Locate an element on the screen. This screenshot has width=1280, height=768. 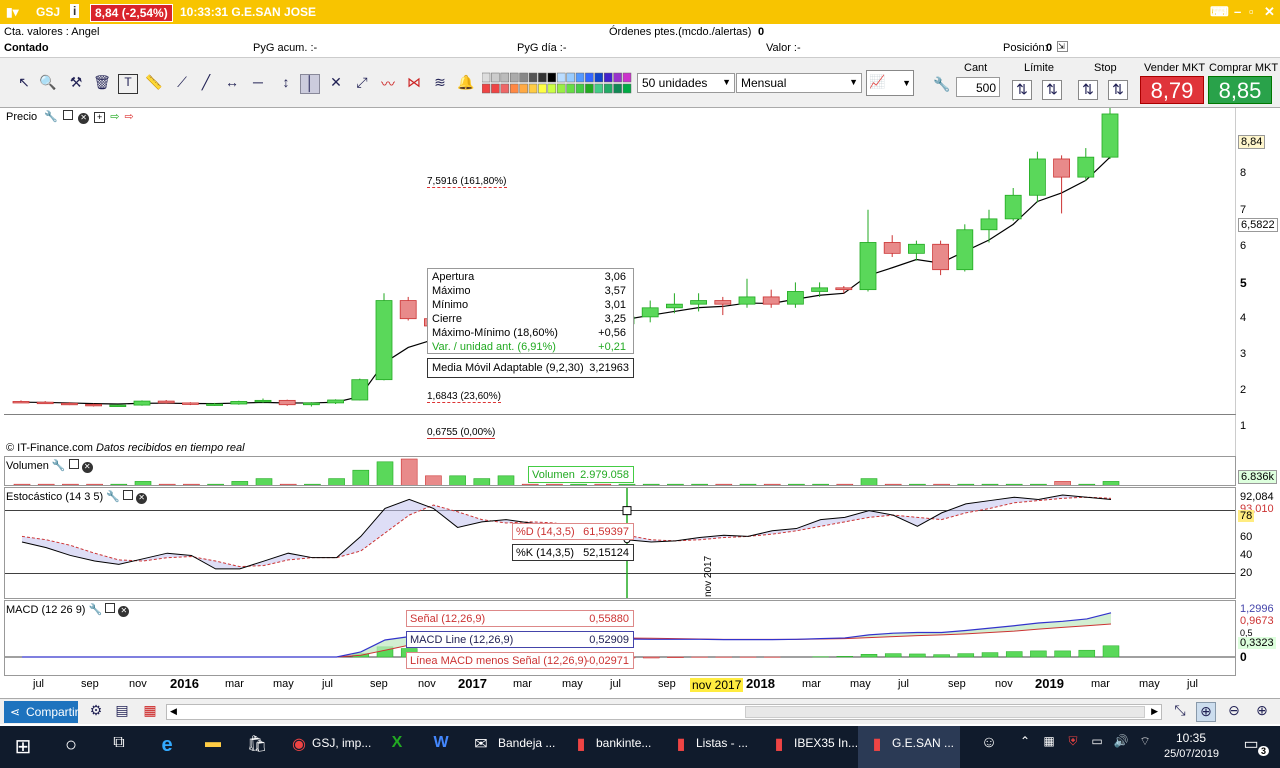
color-palette is located at coordinates (557, 84).